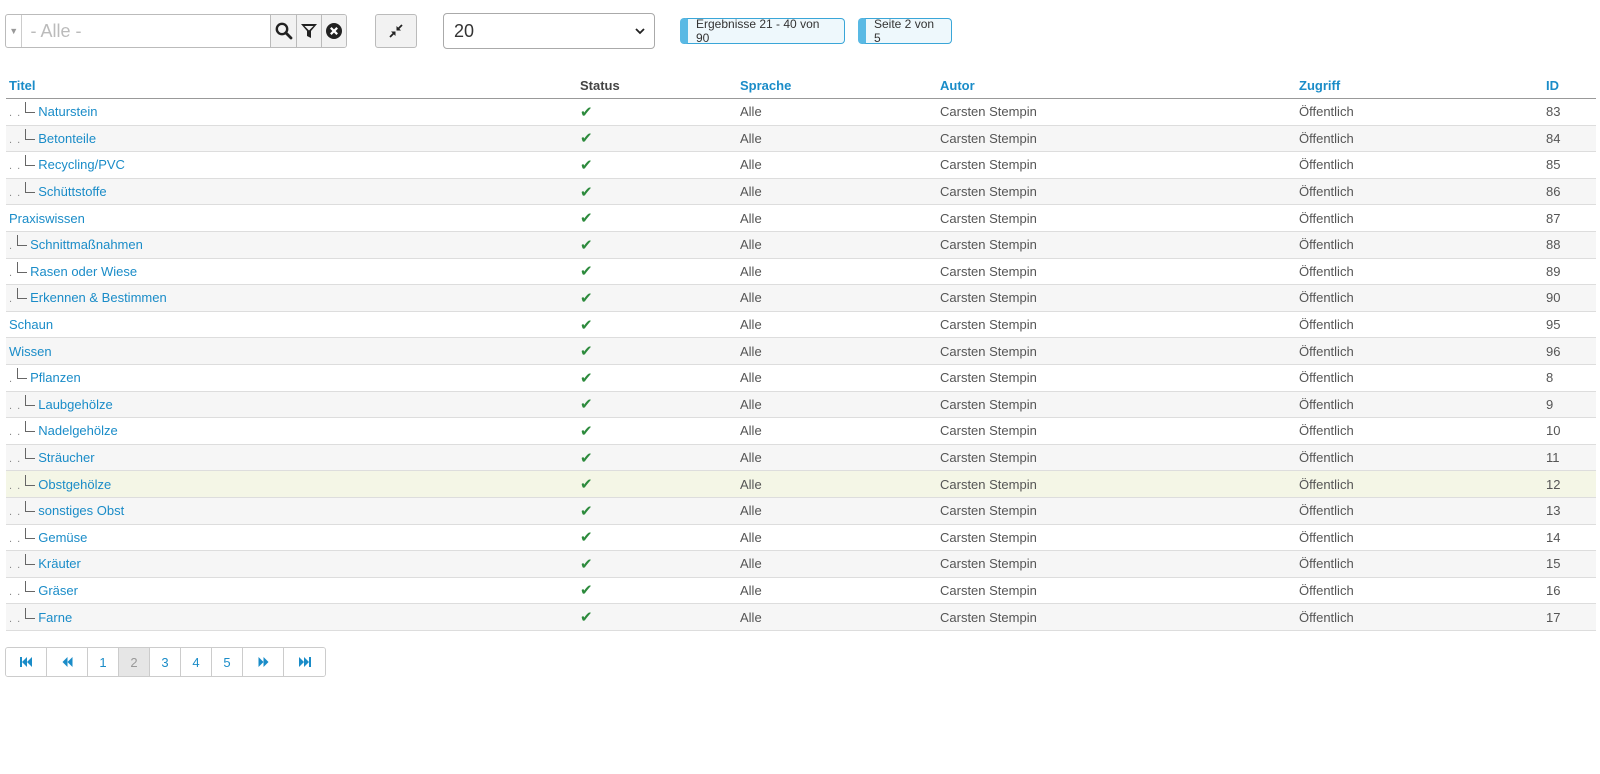  What do you see at coordinates (72, 191) in the screenshot?
I see `category-title-link: Schüttstoffe` at bounding box center [72, 191].